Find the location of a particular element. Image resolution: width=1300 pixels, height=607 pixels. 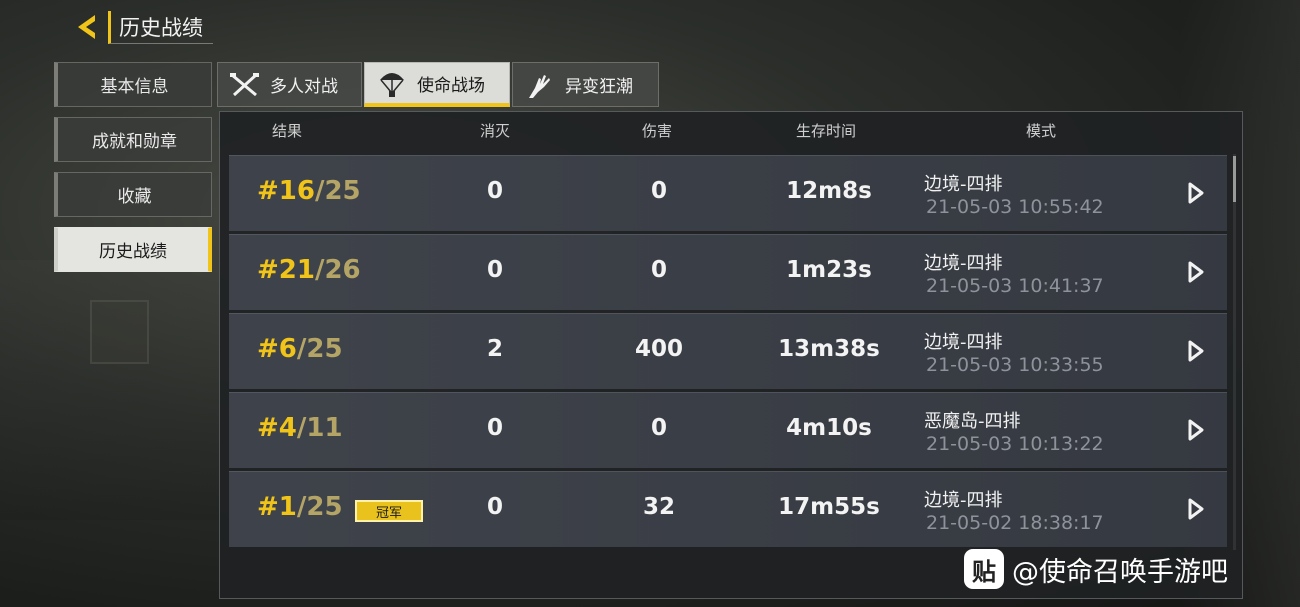

back-button is located at coordinates (88, 27).